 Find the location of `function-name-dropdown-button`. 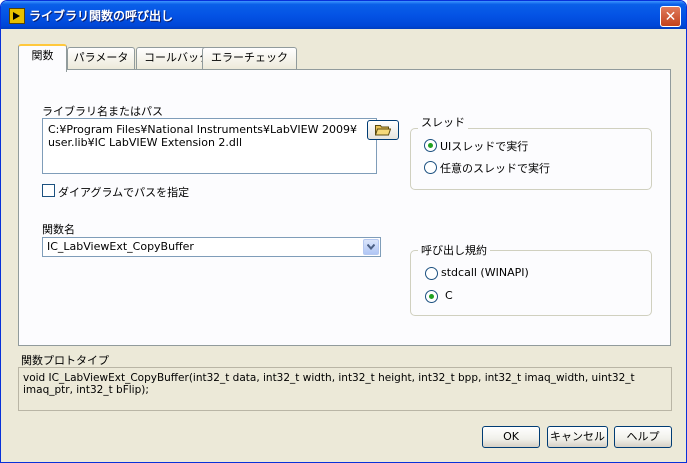

function-name-dropdown-button is located at coordinates (371, 247).